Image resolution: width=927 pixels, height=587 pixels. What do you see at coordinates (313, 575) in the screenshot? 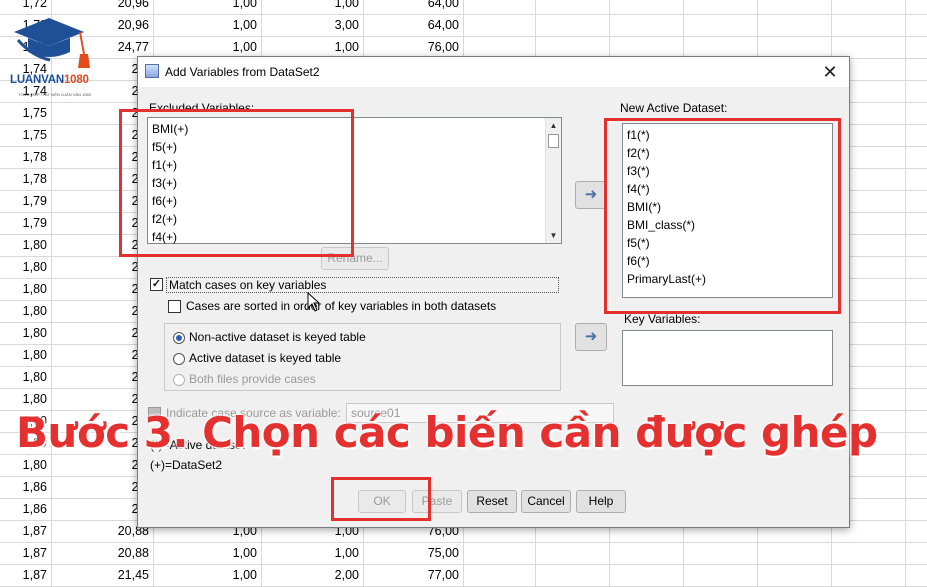
I see `sheet-cell: 2,00` at bounding box center [313, 575].